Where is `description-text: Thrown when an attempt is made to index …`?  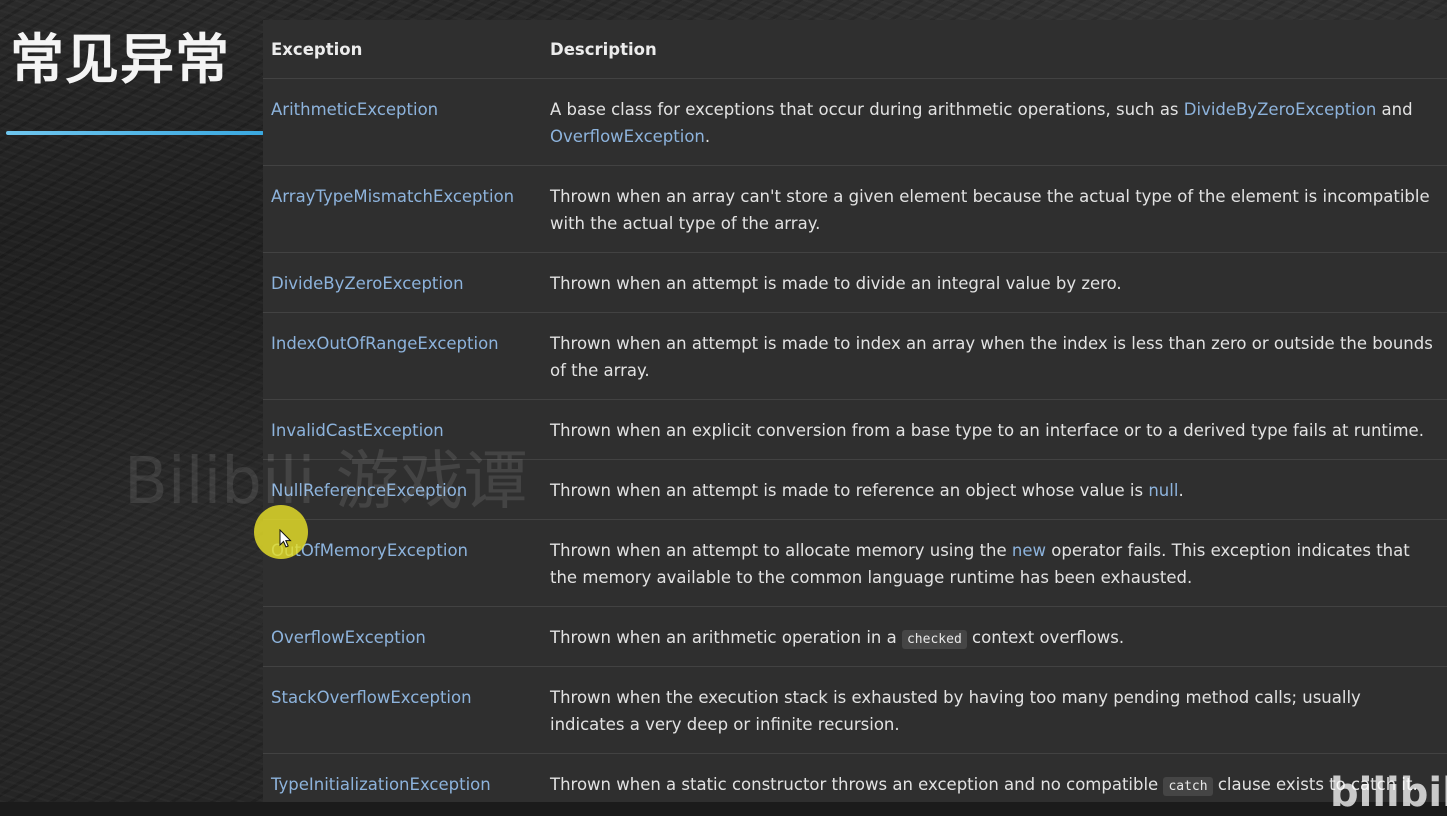
description-text: Thrown when an attempt is made to index … is located at coordinates (991, 357).